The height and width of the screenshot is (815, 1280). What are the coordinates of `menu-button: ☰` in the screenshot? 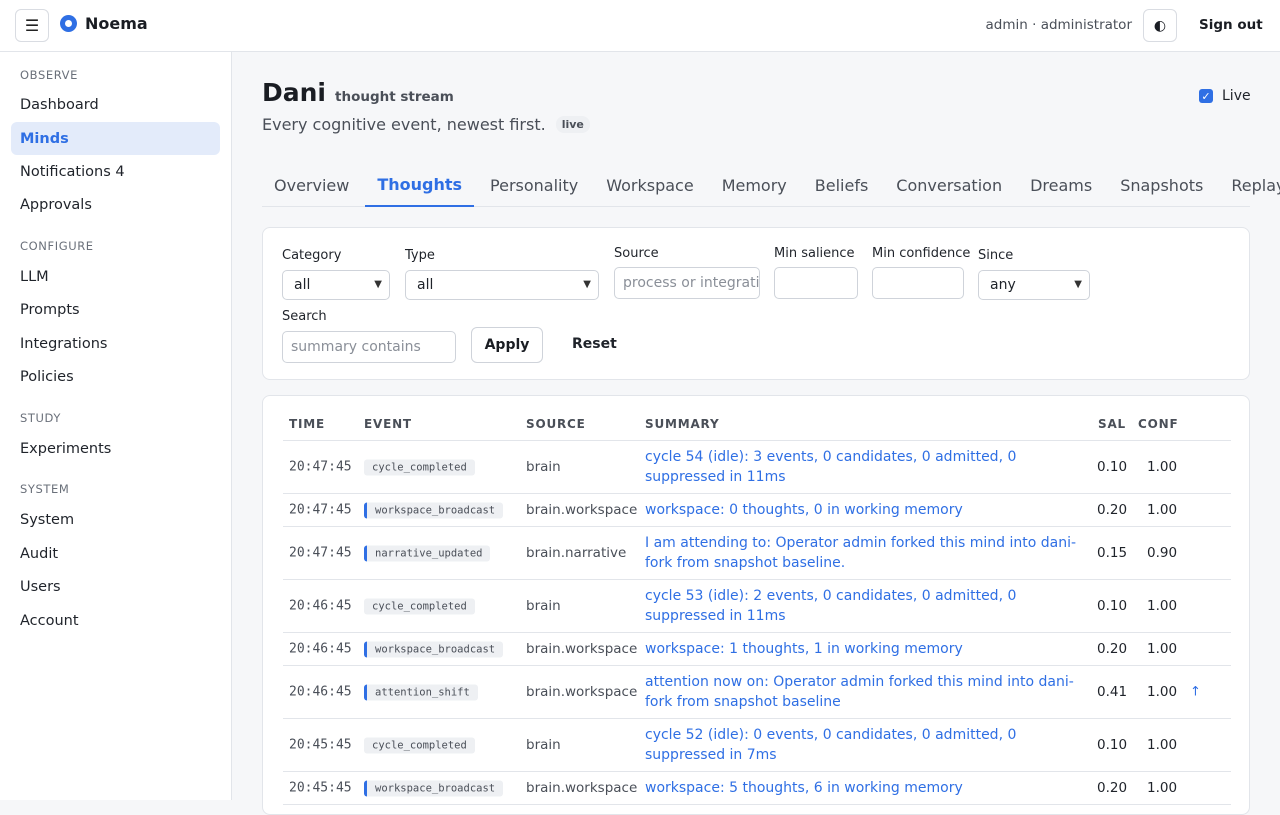 It's located at (32, 25).